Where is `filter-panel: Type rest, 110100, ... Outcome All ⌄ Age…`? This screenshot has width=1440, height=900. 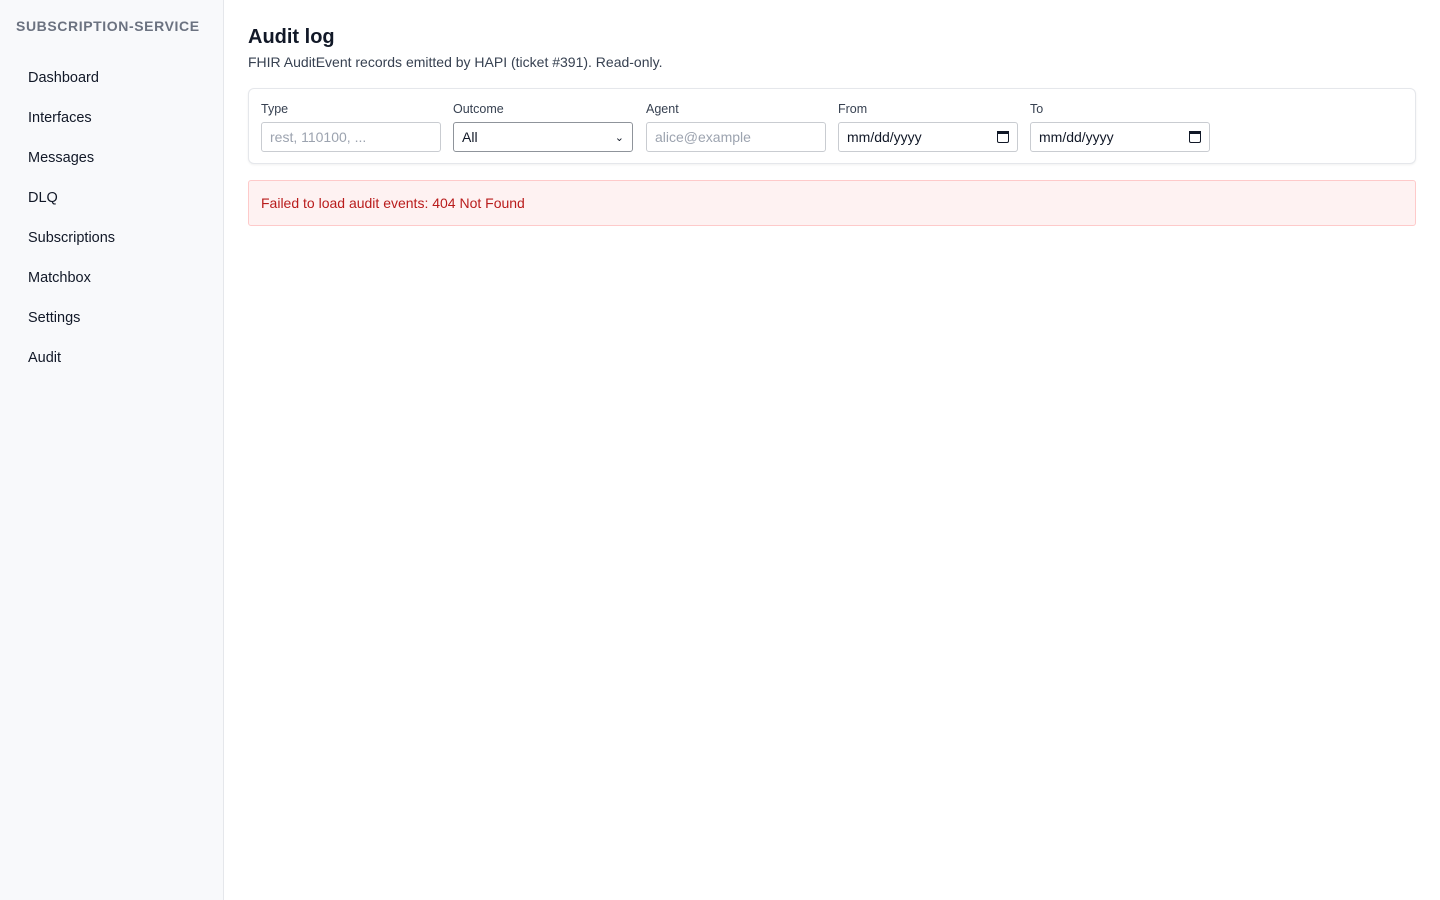 filter-panel: Type rest, 110100, ... Outcome All ⌄ Age… is located at coordinates (832, 126).